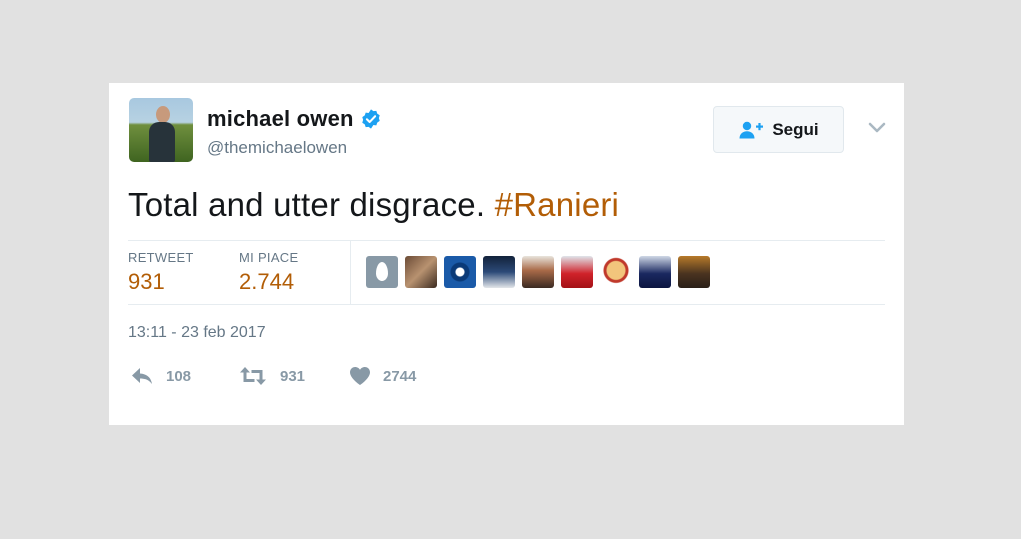  Describe the element at coordinates (382, 376) in the screenshot. I see `like-button: 2744` at that location.